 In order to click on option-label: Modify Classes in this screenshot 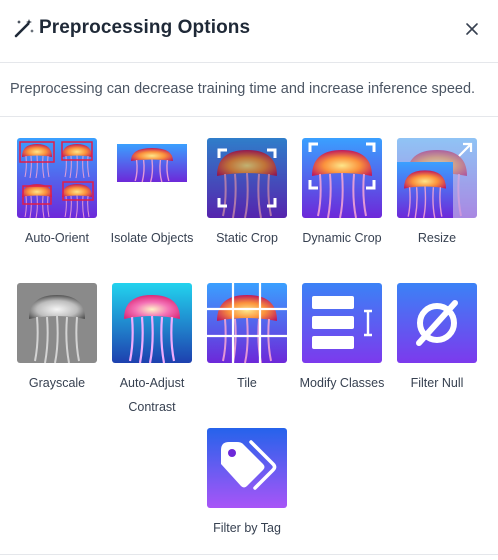, I will do `click(342, 383)`.